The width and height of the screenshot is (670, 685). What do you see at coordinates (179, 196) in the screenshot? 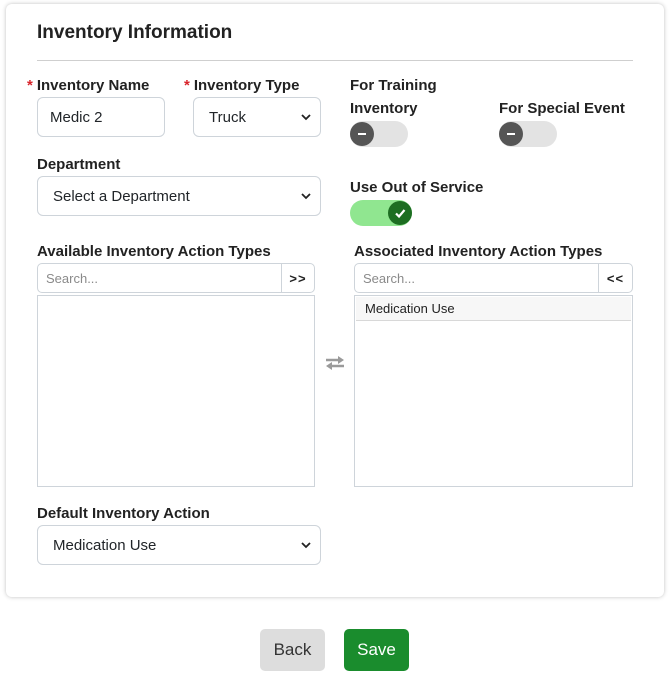
I see `department-select: Select a Department` at bounding box center [179, 196].